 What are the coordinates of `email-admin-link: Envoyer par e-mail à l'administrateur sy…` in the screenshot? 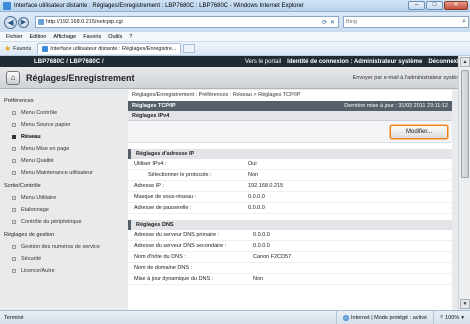 It's located at (408, 78).